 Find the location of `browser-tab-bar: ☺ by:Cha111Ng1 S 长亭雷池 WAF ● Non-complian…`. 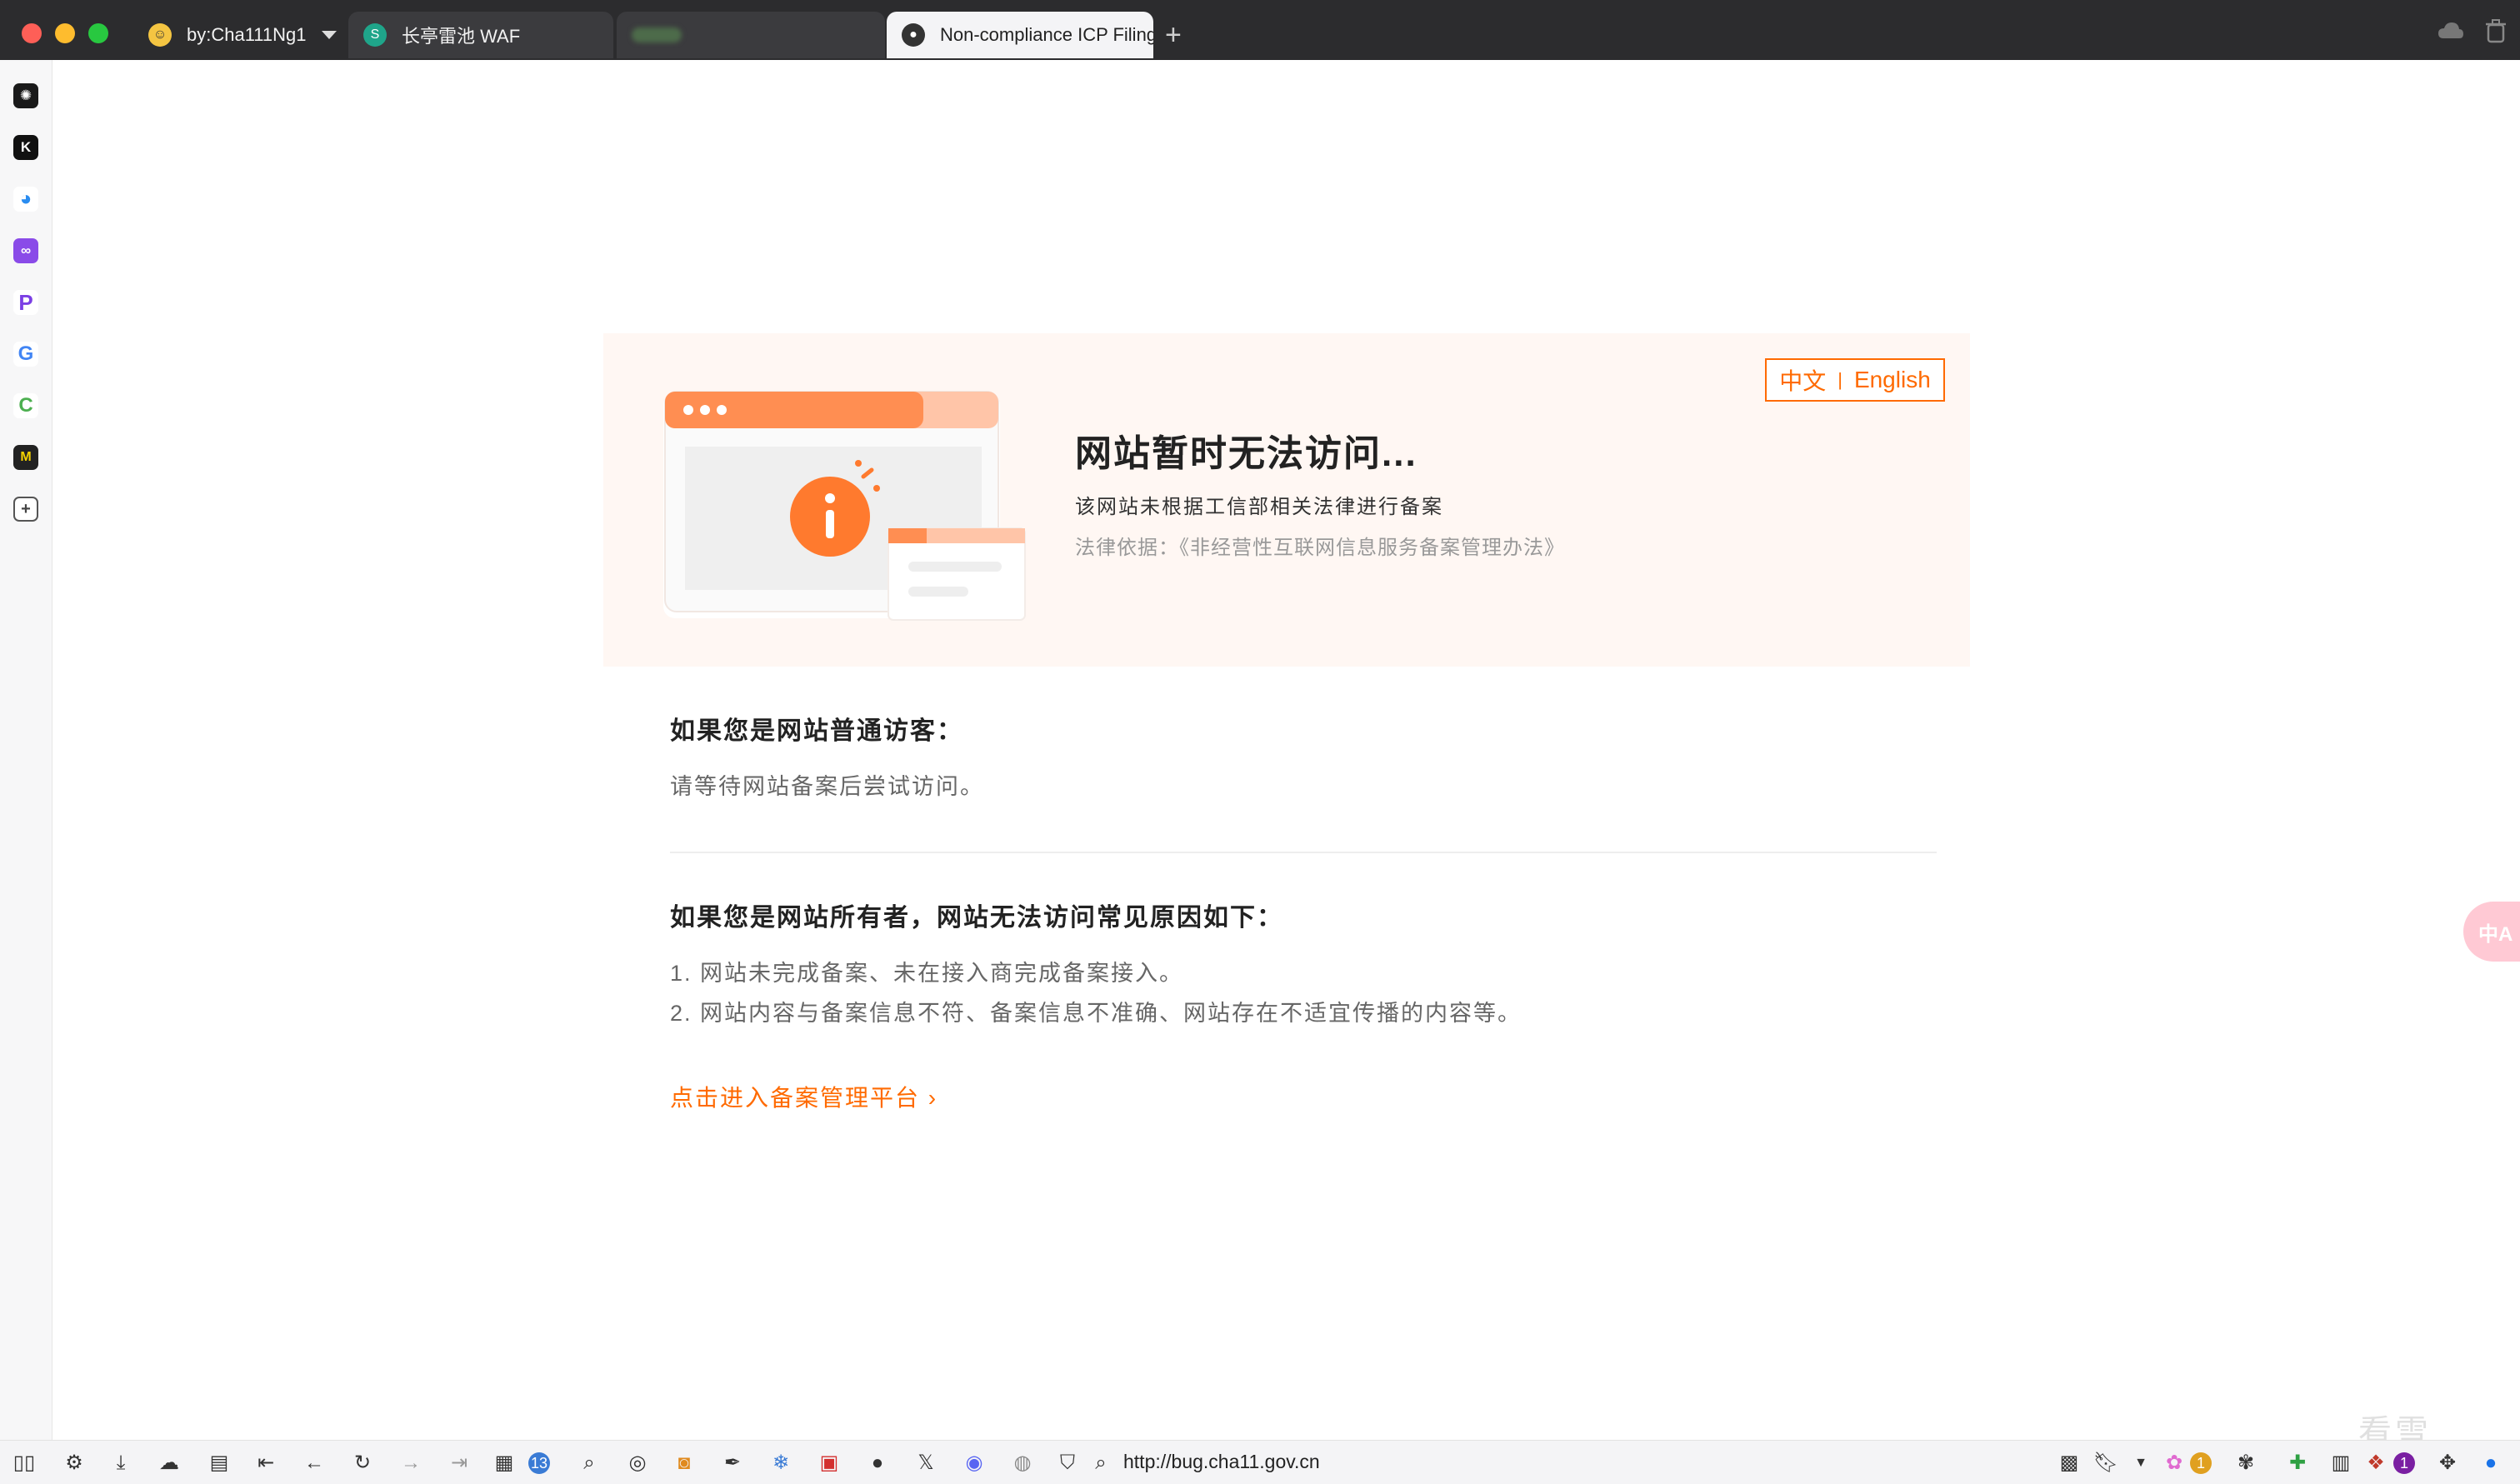

browser-tab-bar: ☺ by:Cha111Ng1 S 长亭雷池 WAF ● Non-complian… is located at coordinates (1260, 30).